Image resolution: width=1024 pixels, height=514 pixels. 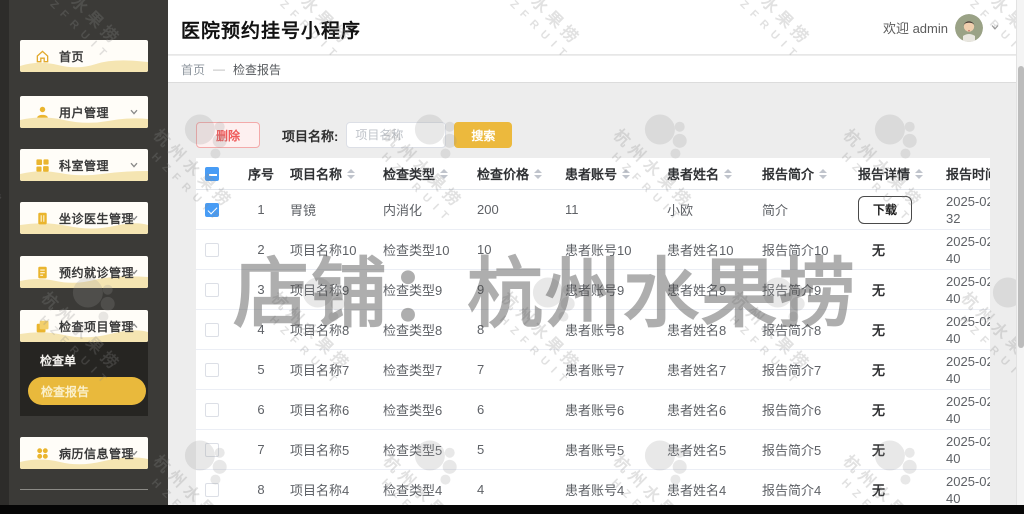 I want to click on sidebar-item-appointments: 预约就诊管理, so click(x=84, y=272).